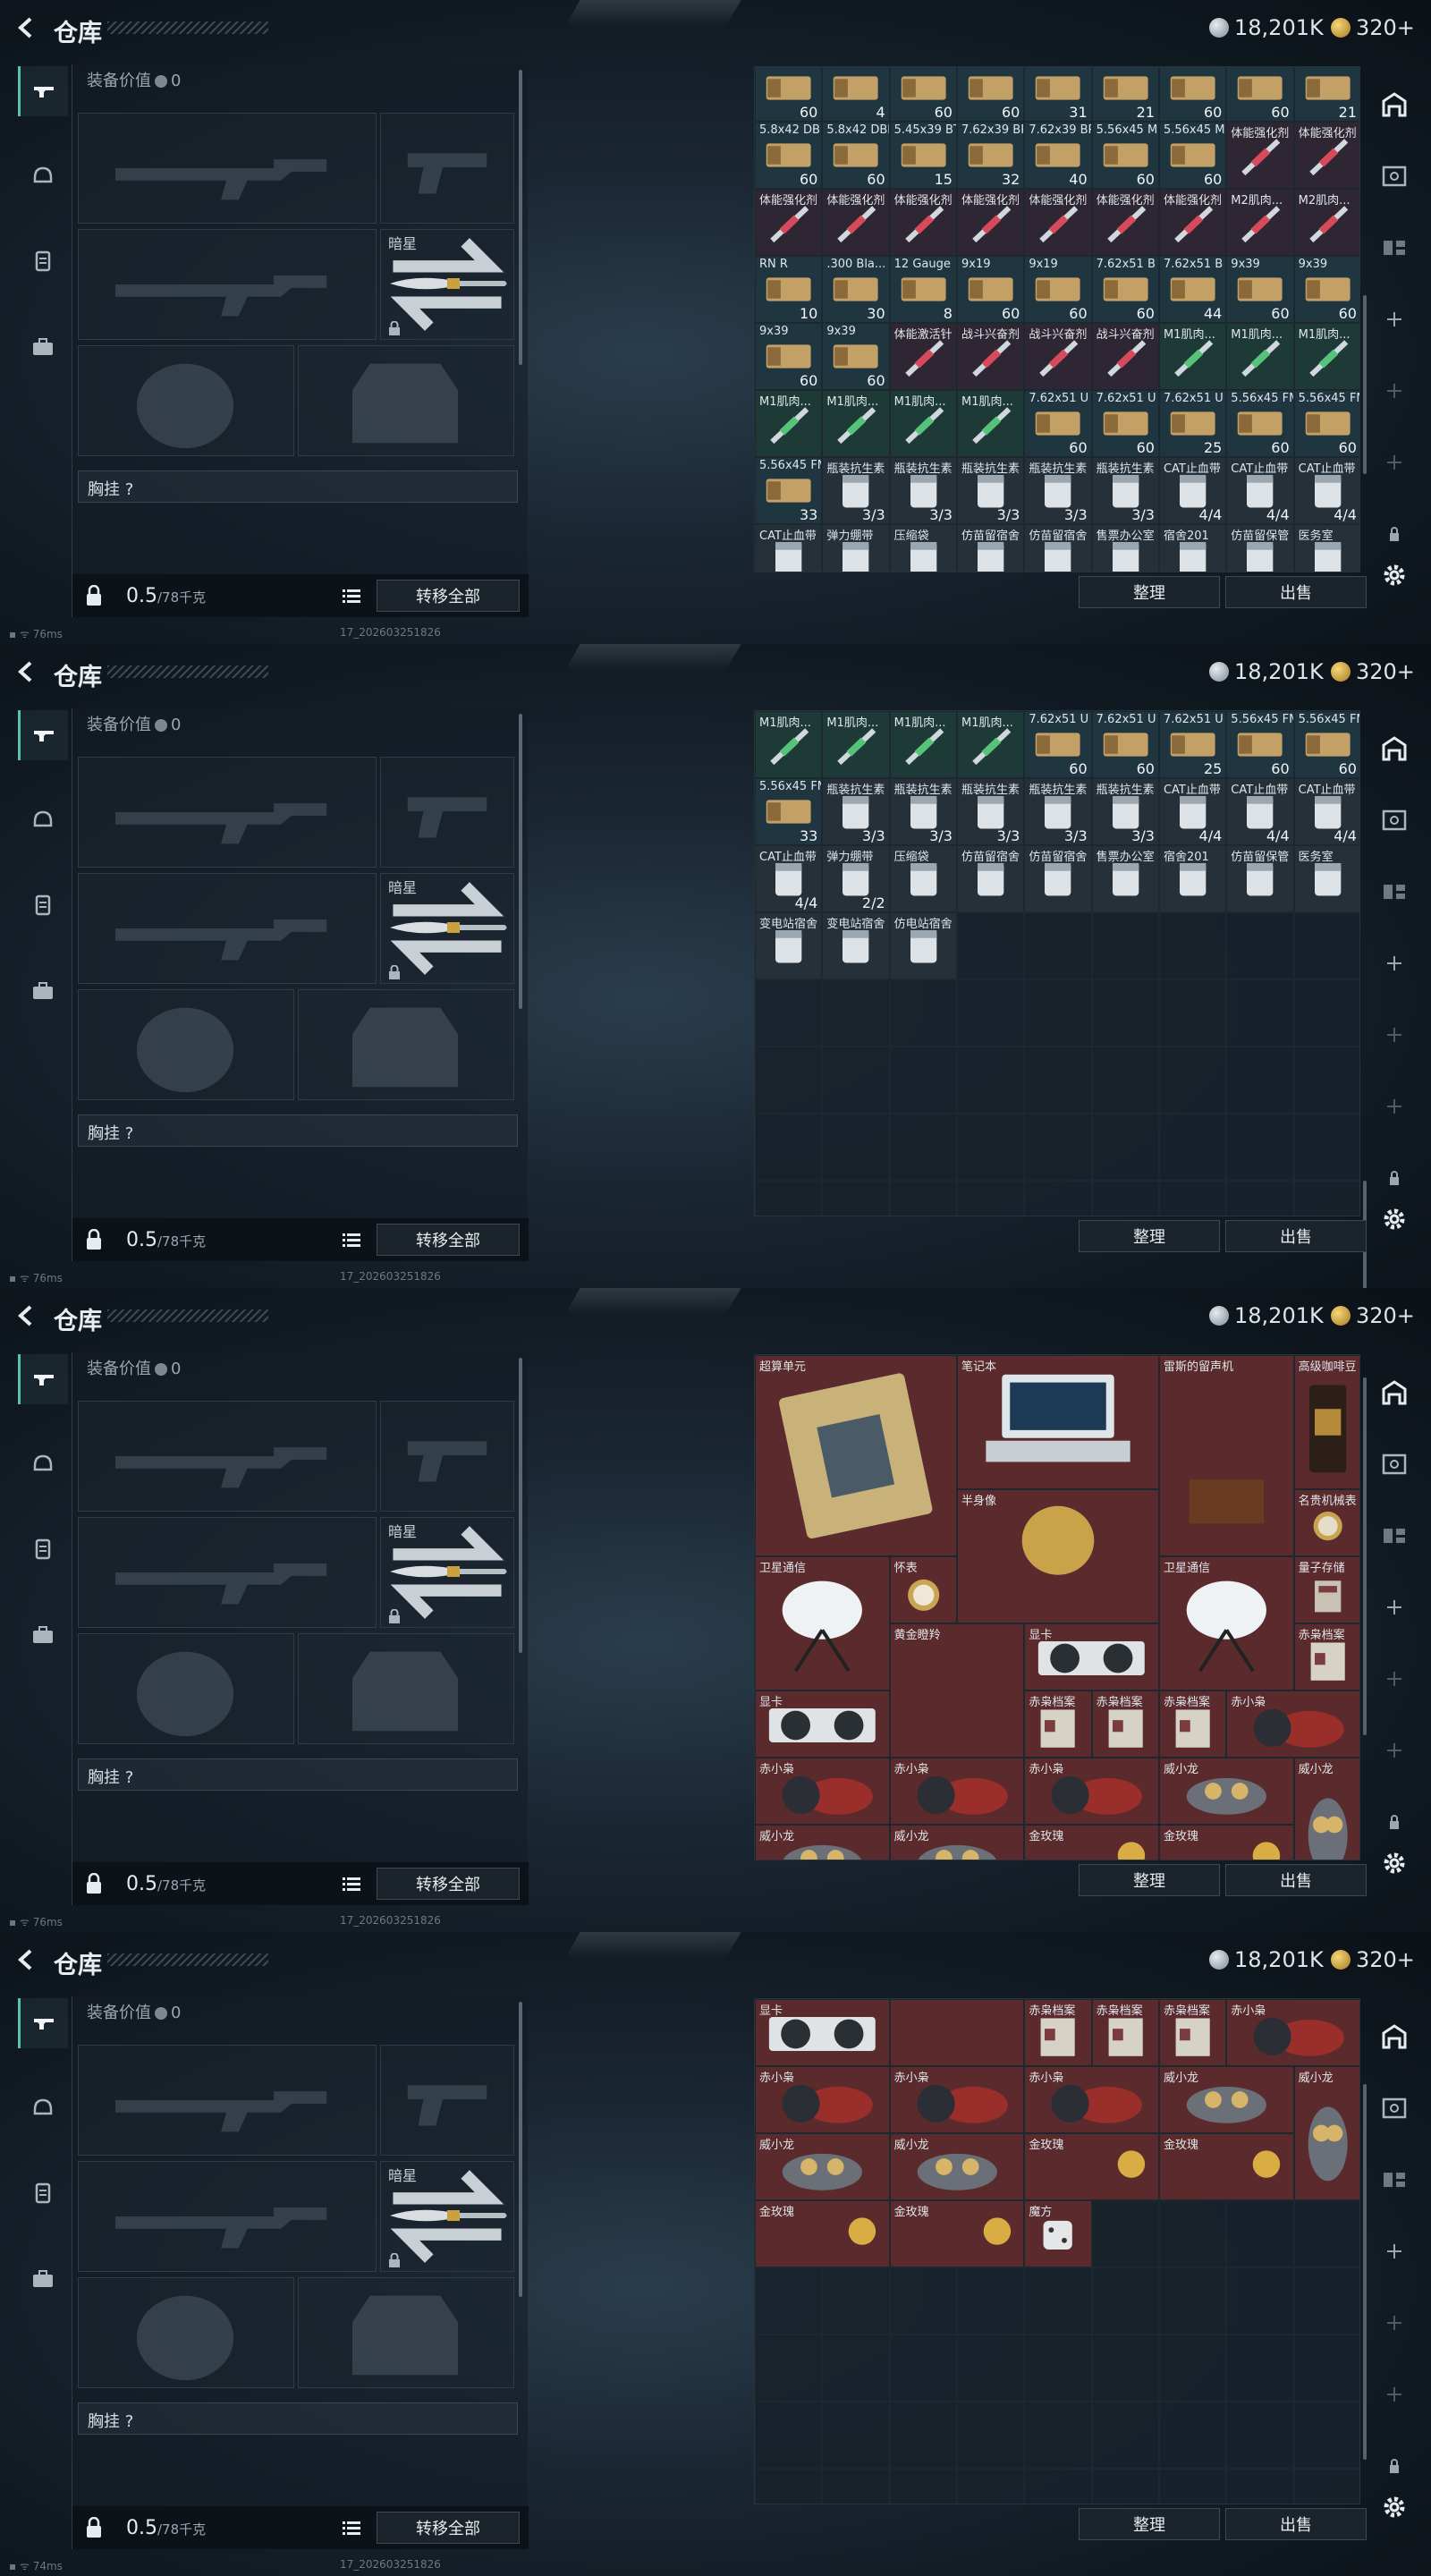 The width and height of the screenshot is (1431, 2576). Describe the element at coordinates (447, 2100) in the screenshot. I see `sidearm-slot` at that location.